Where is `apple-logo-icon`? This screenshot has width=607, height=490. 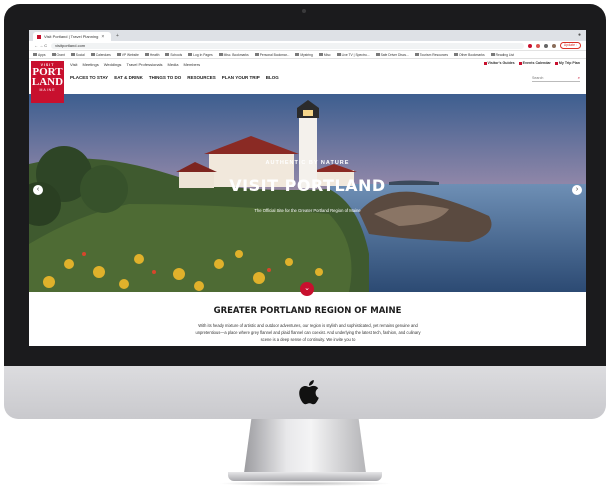 apple-logo-icon is located at coordinates (309, 392).